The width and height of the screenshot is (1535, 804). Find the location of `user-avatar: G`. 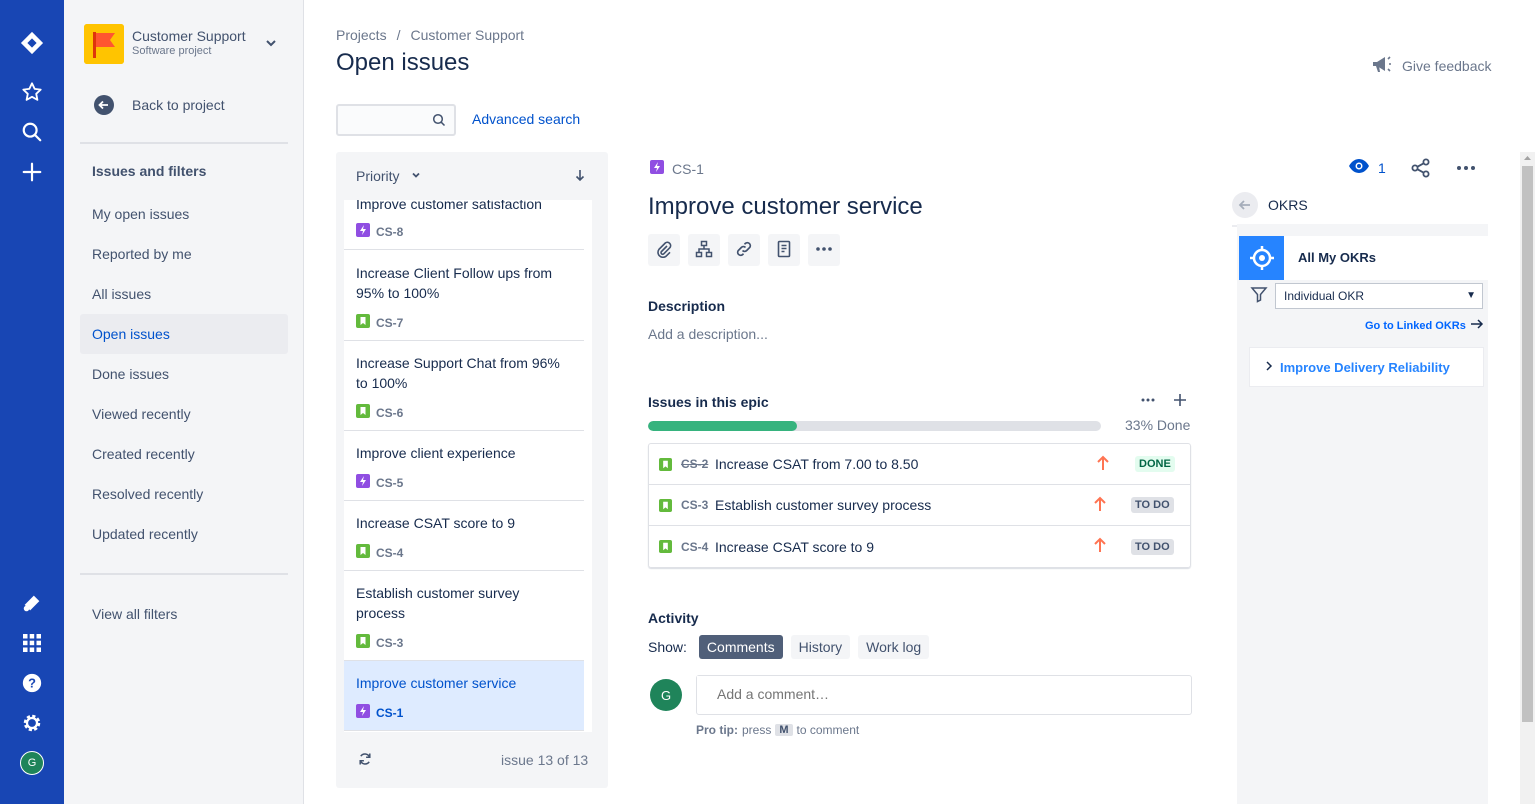

user-avatar: G is located at coordinates (32, 763).